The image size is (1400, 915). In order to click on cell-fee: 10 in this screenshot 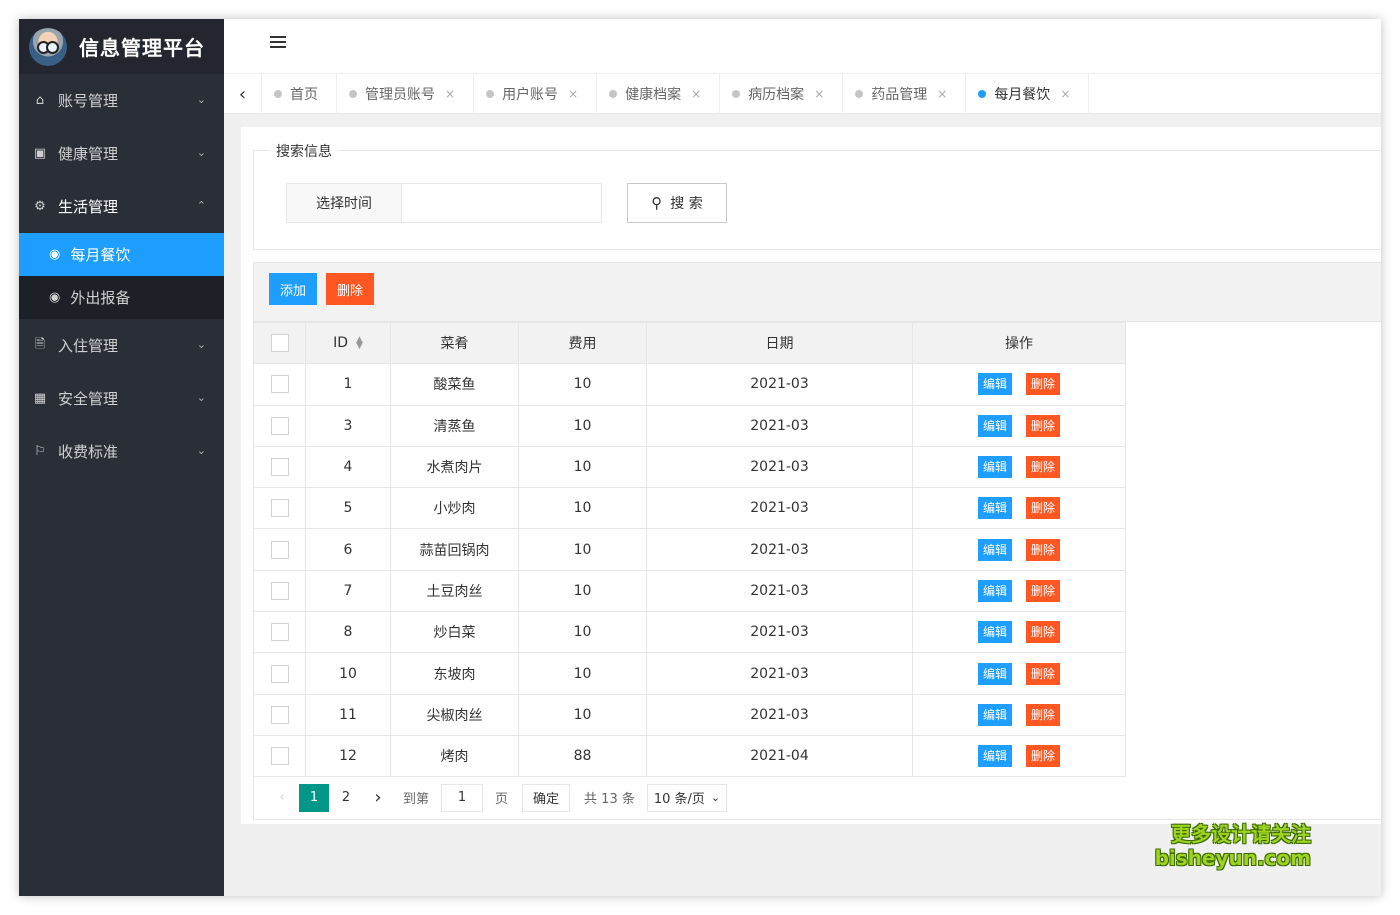, I will do `click(582, 673)`.